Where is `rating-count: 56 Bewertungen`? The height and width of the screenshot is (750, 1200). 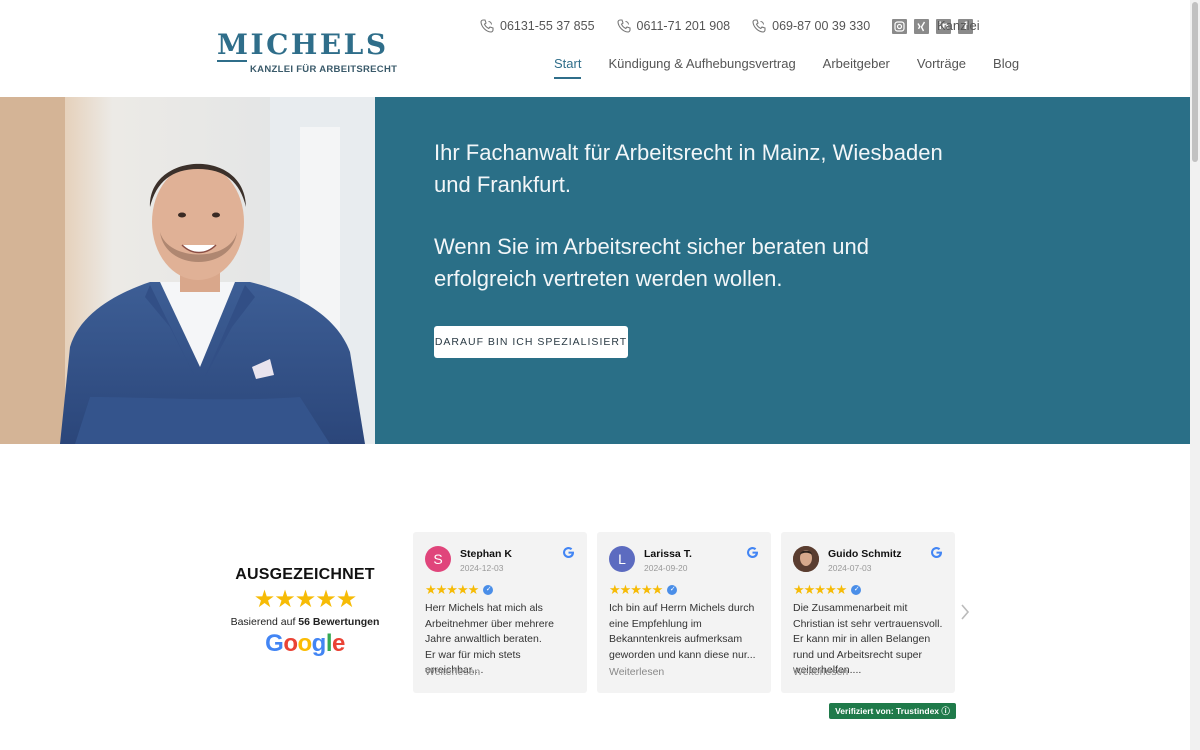 rating-count: 56 Bewertungen is located at coordinates (339, 622).